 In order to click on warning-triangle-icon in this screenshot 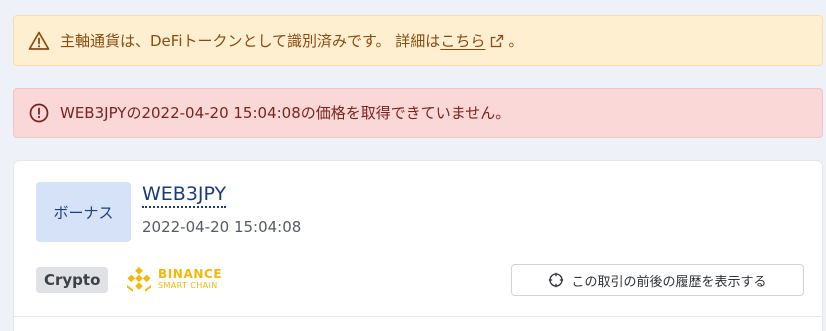, I will do `click(39, 41)`.